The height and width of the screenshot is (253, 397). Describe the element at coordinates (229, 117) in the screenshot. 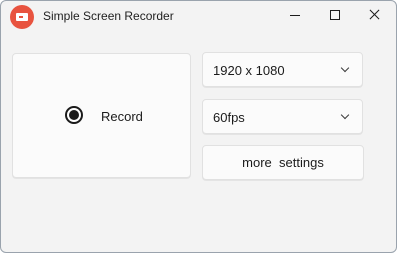

I see `framerate-value: 60fps` at that location.